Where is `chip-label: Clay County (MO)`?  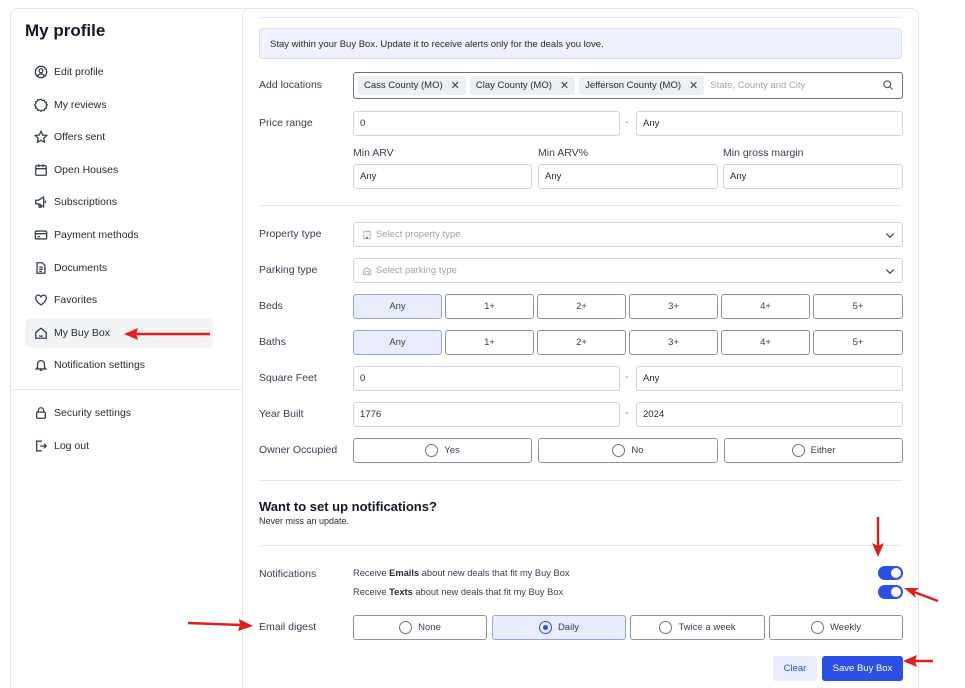
chip-label: Clay County (MO) is located at coordinates (513, 85).